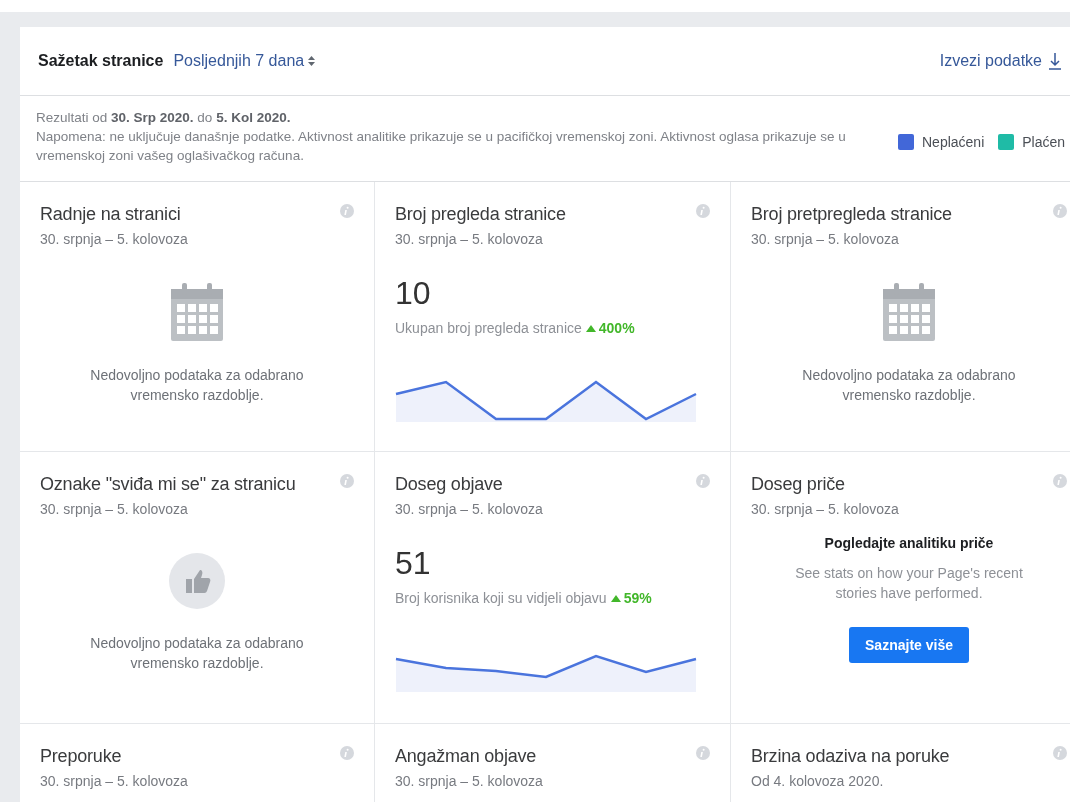 The image size is (1070, 802). What do you see at coordinates (101, 61) in the screenshot?
I see `page-summary-title: Sažetak stranice` at bounding box center [101, 61].